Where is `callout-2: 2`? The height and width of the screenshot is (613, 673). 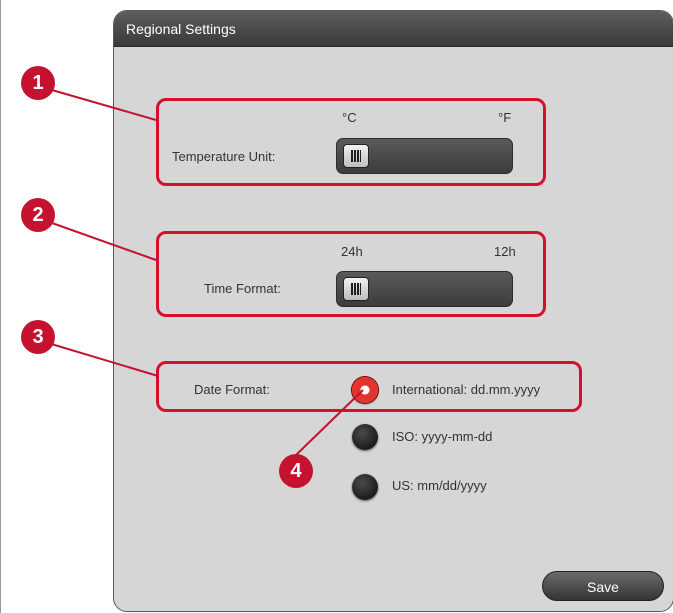 callout-2: 2 is located at coordinates (38, 215).